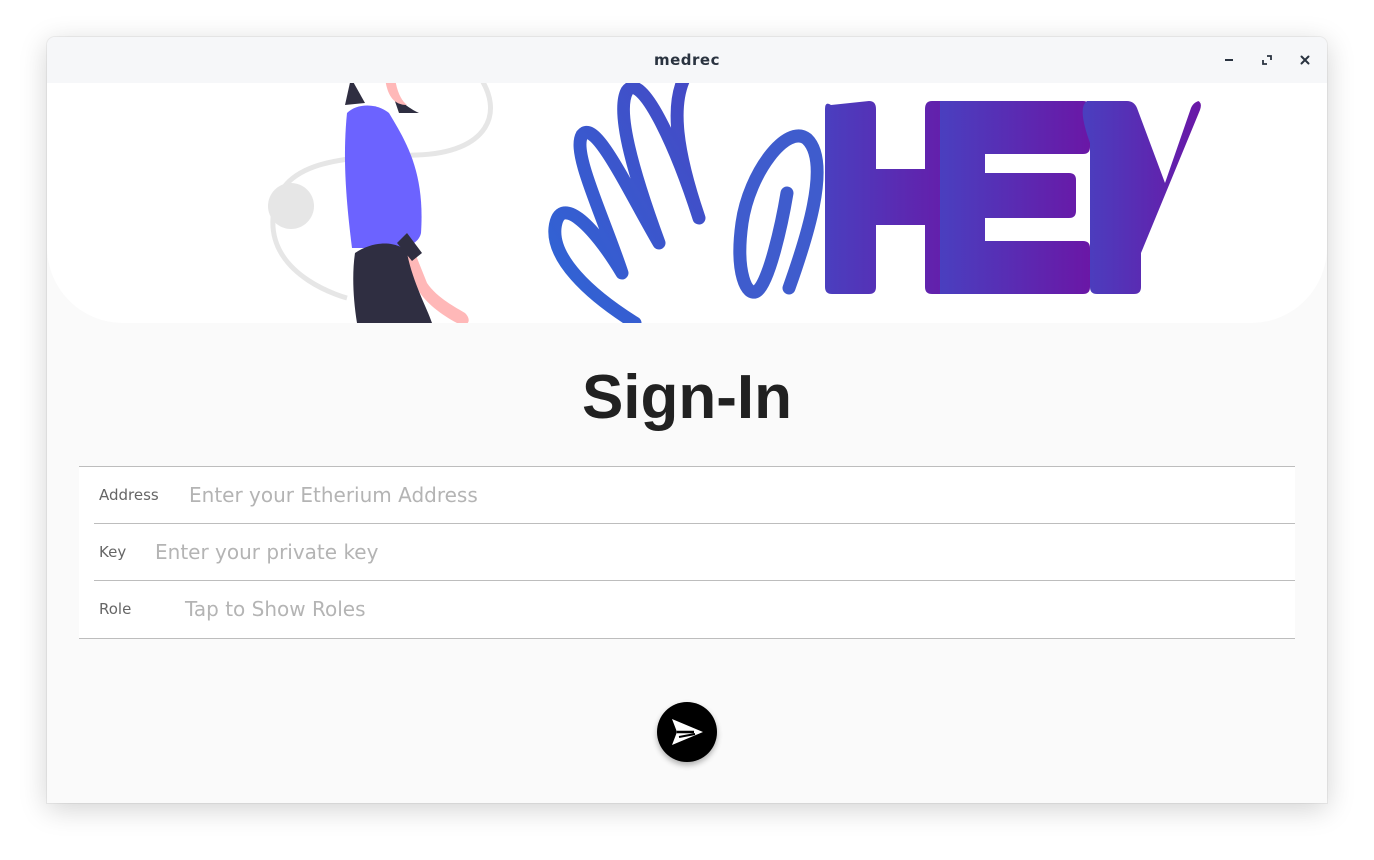 The height and width of the screenshot is (860, 1374). What do you see at coordinates (129, 495) in the screenshot?
I see `address-label: Address` at bounding box center [129, 495].